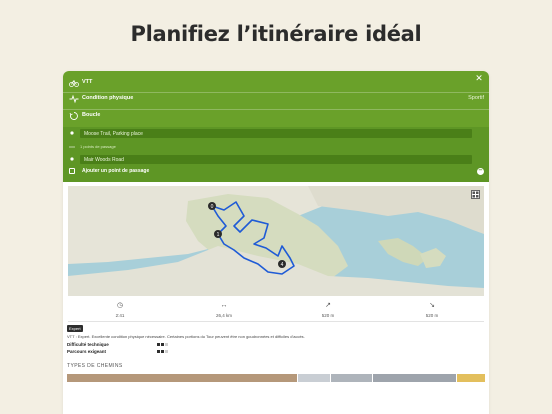 The height and width of the screenshot is (414, 552). I want to click on ascent-value: 520 m, so click(328, 315).